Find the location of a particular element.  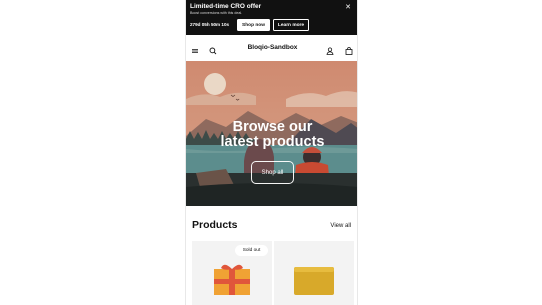

hero-heading-line-2: latest products is located at coordinates (272, 142).